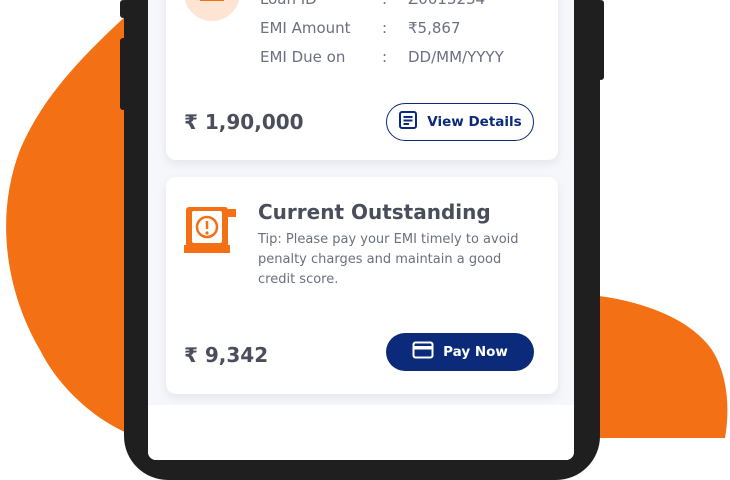  Describe the element at coordinates (456, 57) in the screenshot. I see `emi-due-value: DD/MM/YYYY` at that location.